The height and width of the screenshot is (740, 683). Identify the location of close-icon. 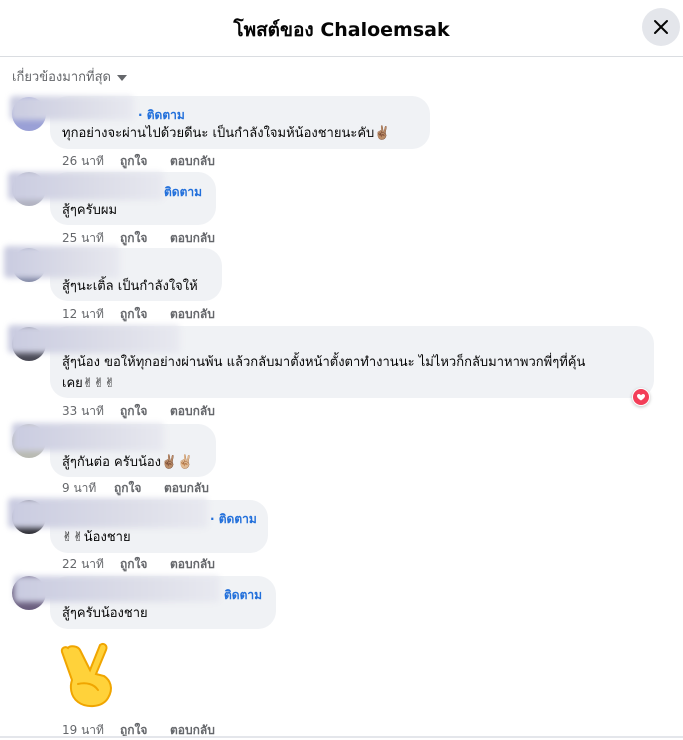
(661, 27).